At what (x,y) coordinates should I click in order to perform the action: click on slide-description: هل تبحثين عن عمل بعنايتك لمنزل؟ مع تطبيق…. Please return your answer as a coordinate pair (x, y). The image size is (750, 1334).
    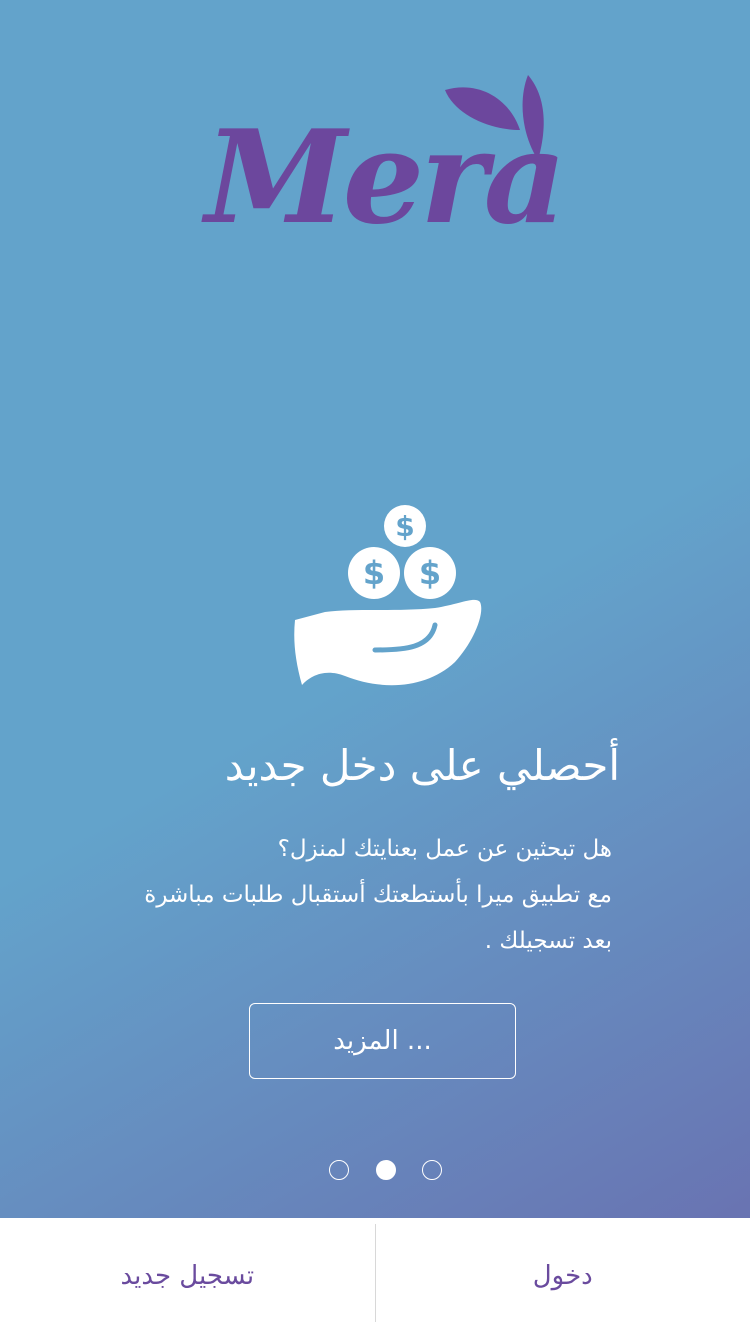
    Looking at the image, I should click on (351, 895).